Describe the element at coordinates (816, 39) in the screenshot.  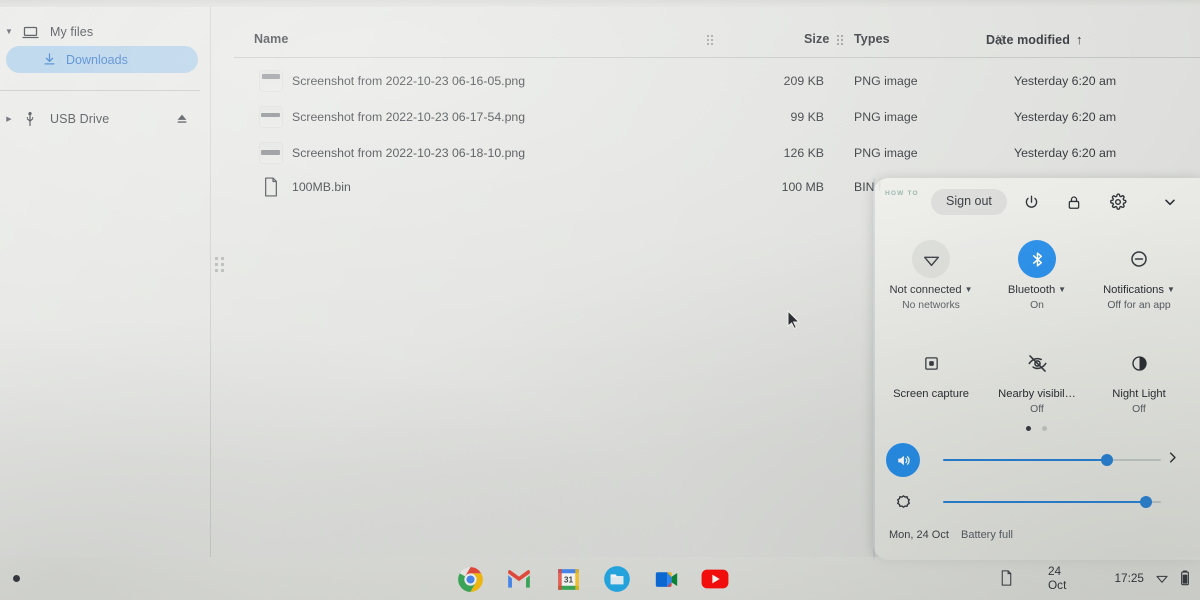
I see `column-header-size: Size` at that location.